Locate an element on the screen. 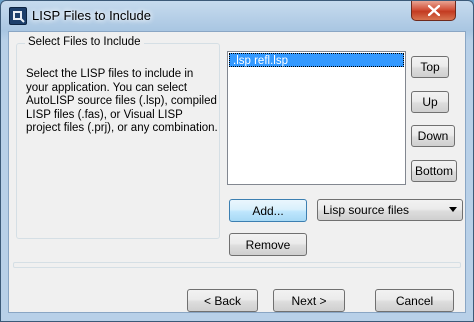  down-button: Down is located at coordinates (433, 136).